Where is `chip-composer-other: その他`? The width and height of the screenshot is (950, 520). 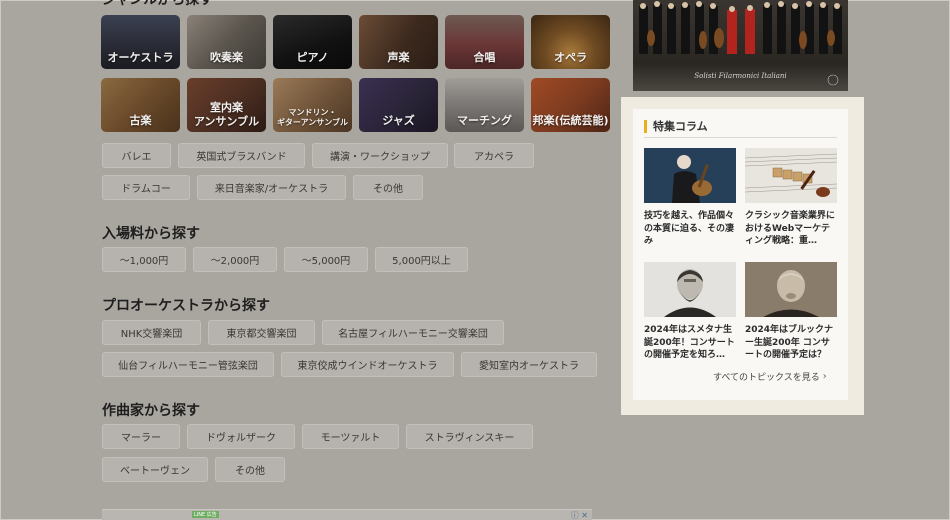
chip-composer-other: その他 is located at coordinates (250, 469).